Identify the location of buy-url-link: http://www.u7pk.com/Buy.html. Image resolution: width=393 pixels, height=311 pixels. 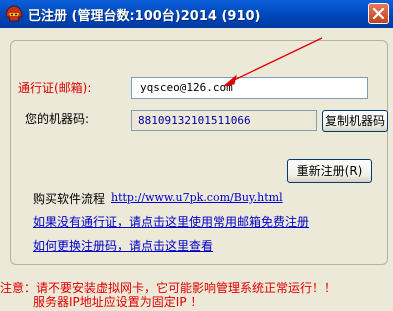
(197, 197).